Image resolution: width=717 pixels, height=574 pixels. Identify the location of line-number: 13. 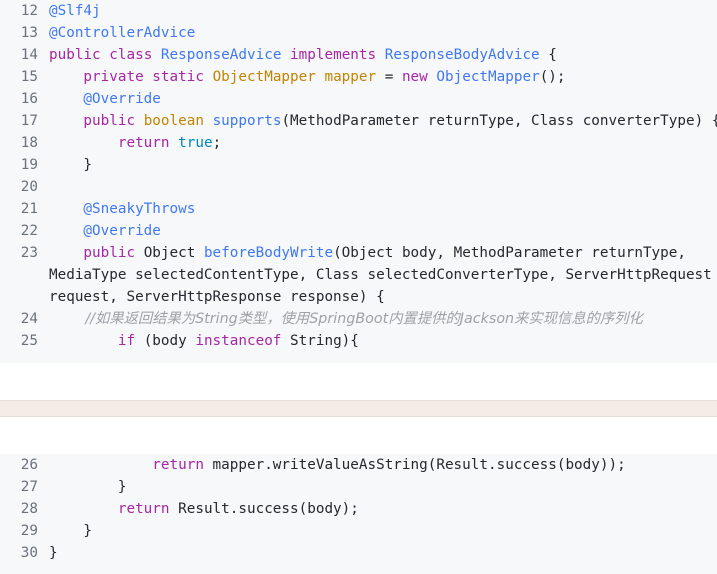
(29, 33).